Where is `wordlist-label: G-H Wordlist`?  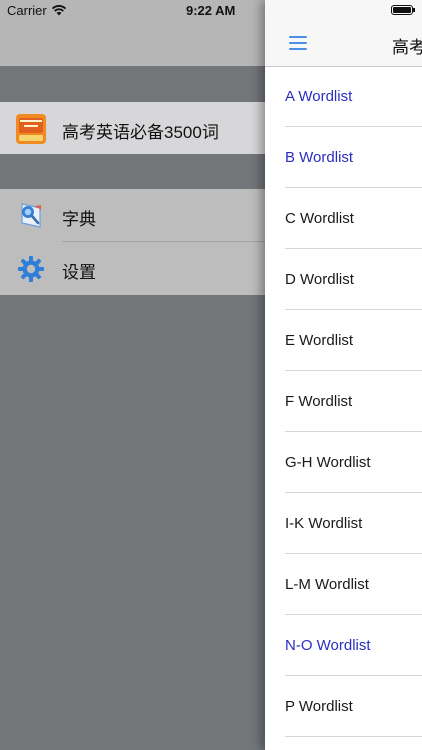
wordlist-label: G-H Wordlist is located at coordinates (328, 462).